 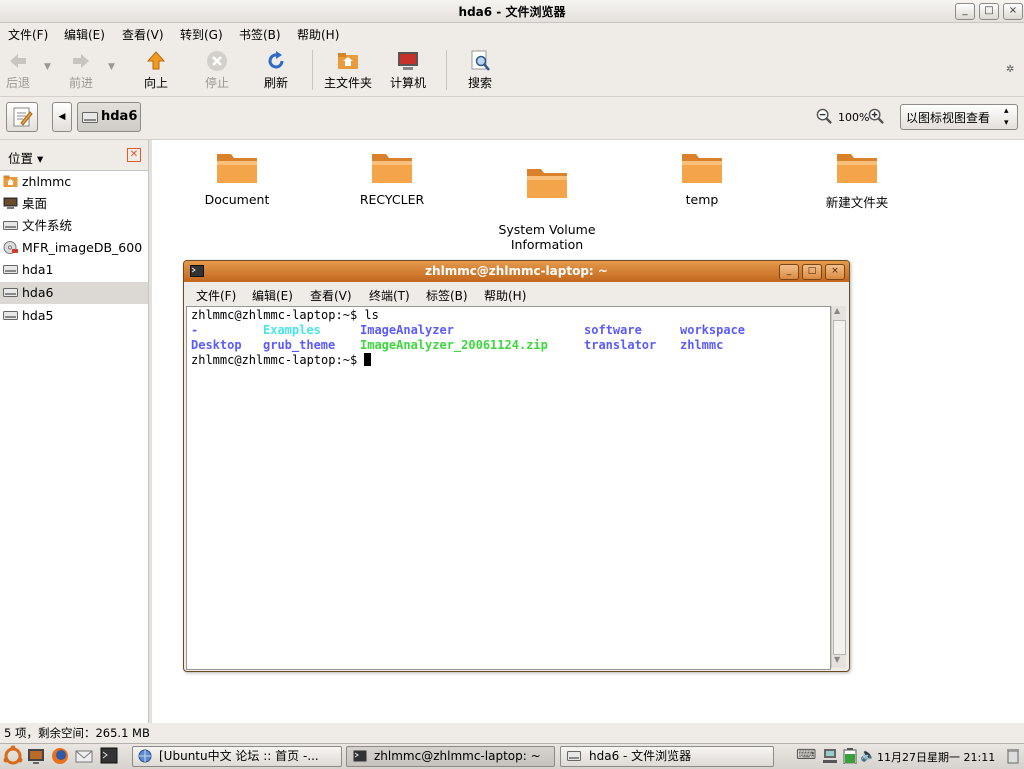 I want to click on menu-file: 文件(F), so click(x=28, y=34).